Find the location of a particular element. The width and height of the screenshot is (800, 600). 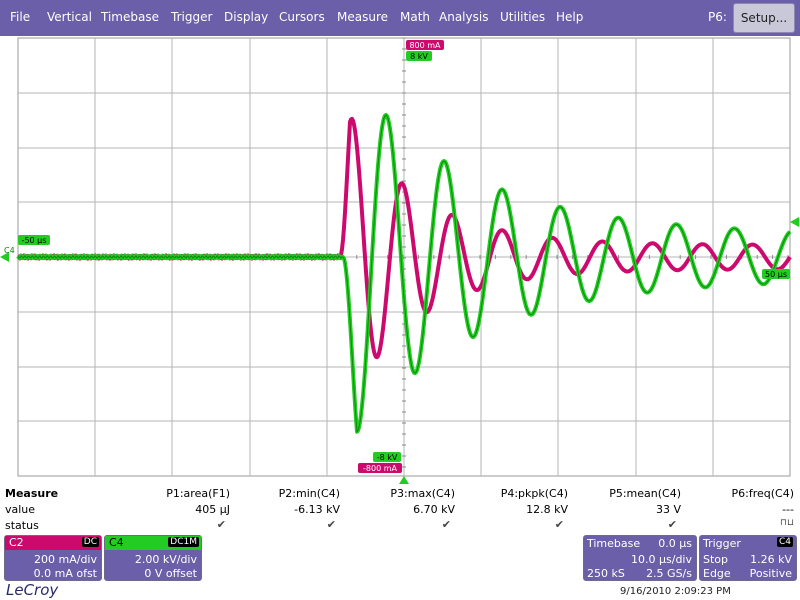

menu-vertical: Vertical is located at coordinates (69, 17).